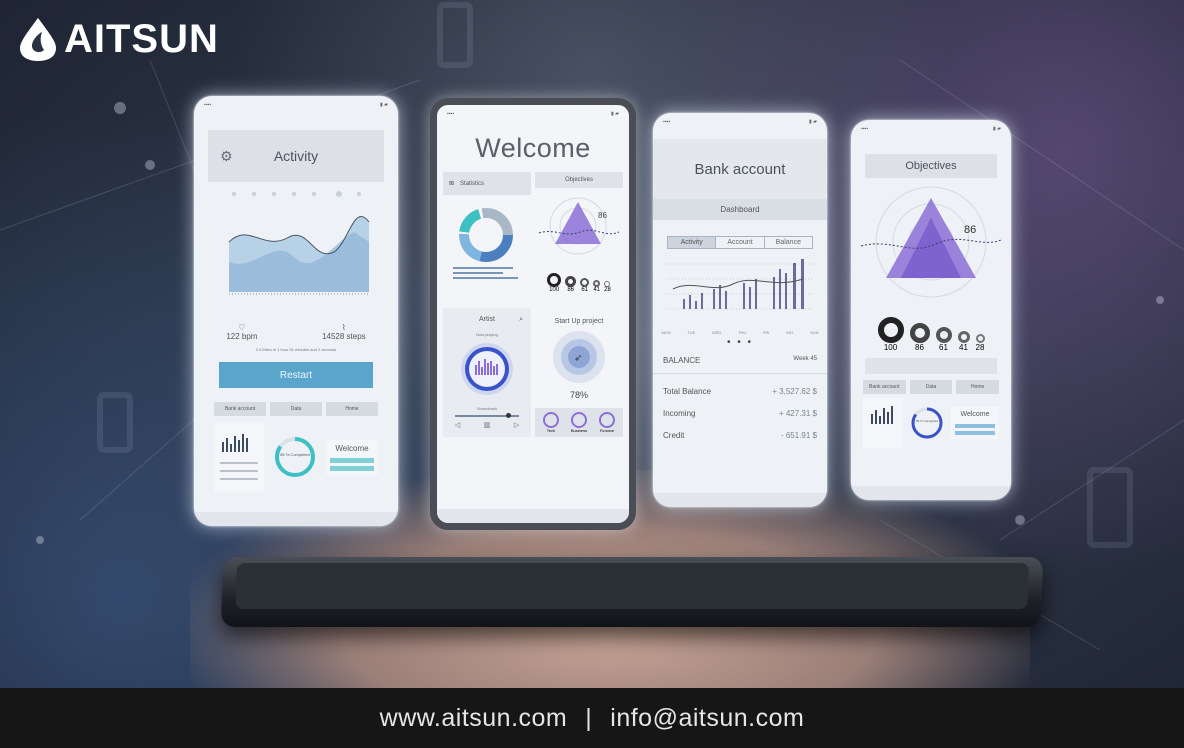  I want to click on ring-value: 41, so click(596, 290).